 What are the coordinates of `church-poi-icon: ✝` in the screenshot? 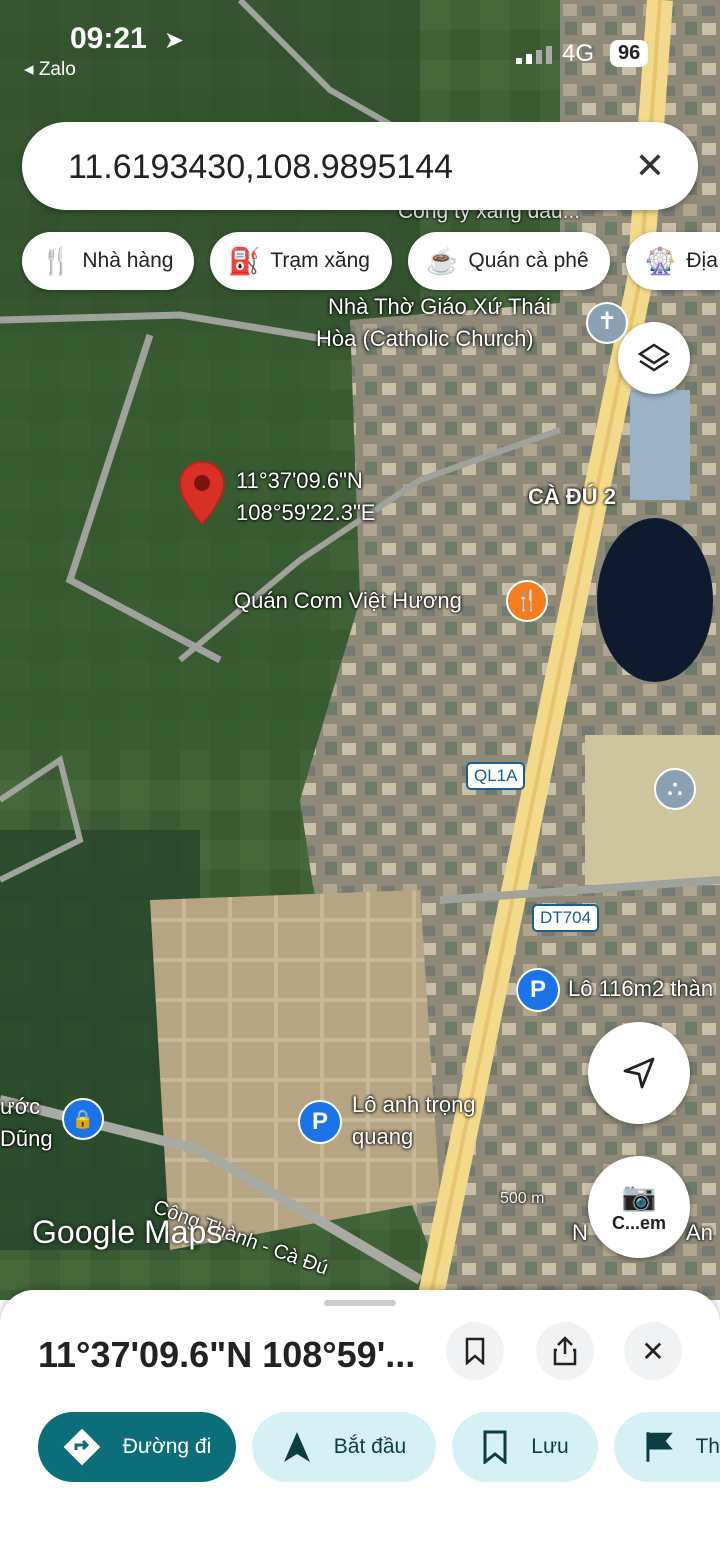 It's located at (607, 323).